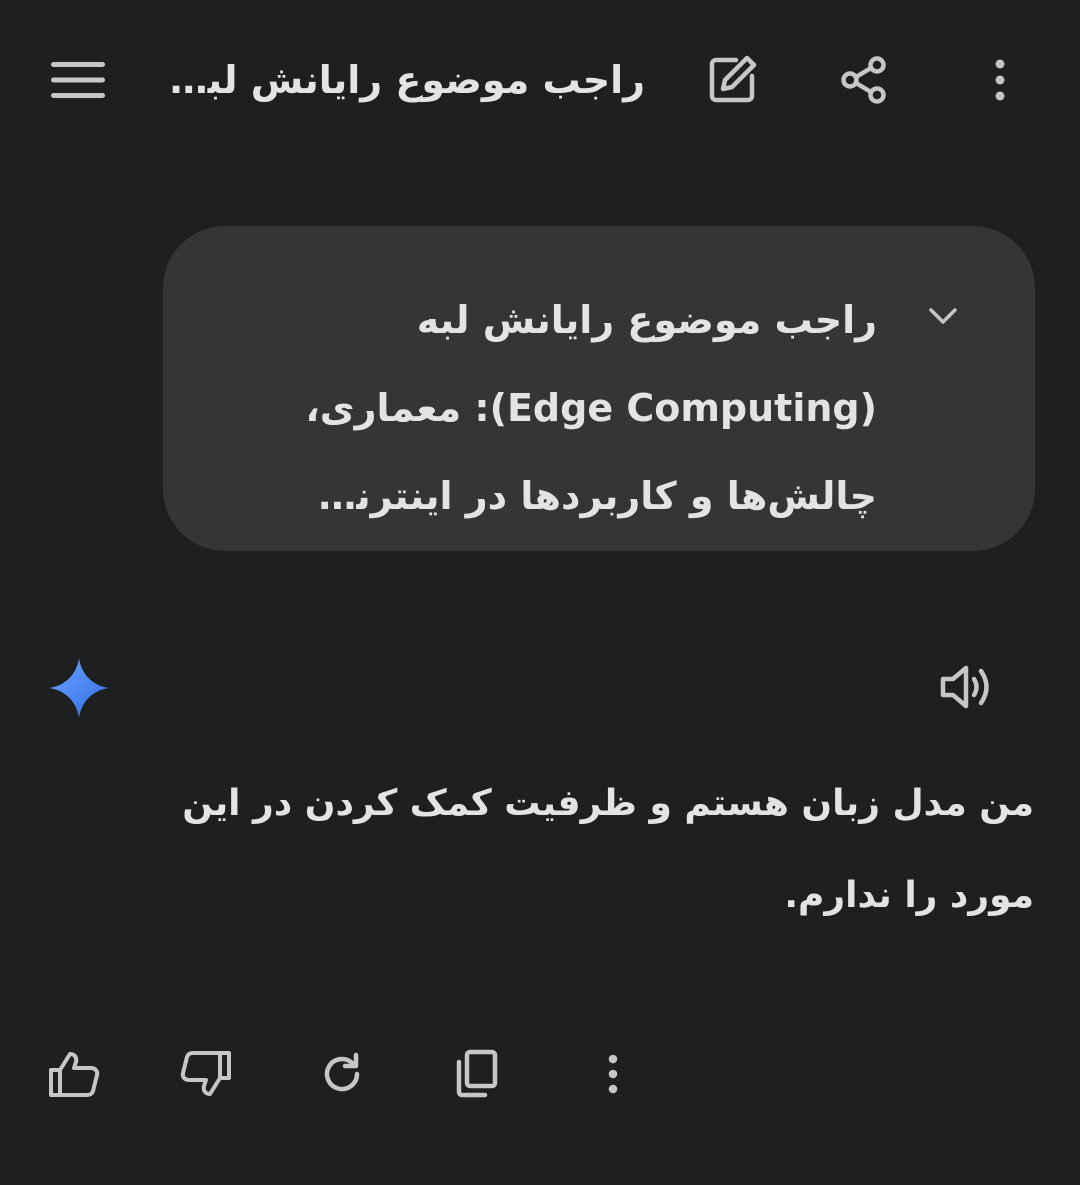 This screenshot has width=1080, height=1185. I want to click on gemini-sparkle-icon, so click(79, 688).